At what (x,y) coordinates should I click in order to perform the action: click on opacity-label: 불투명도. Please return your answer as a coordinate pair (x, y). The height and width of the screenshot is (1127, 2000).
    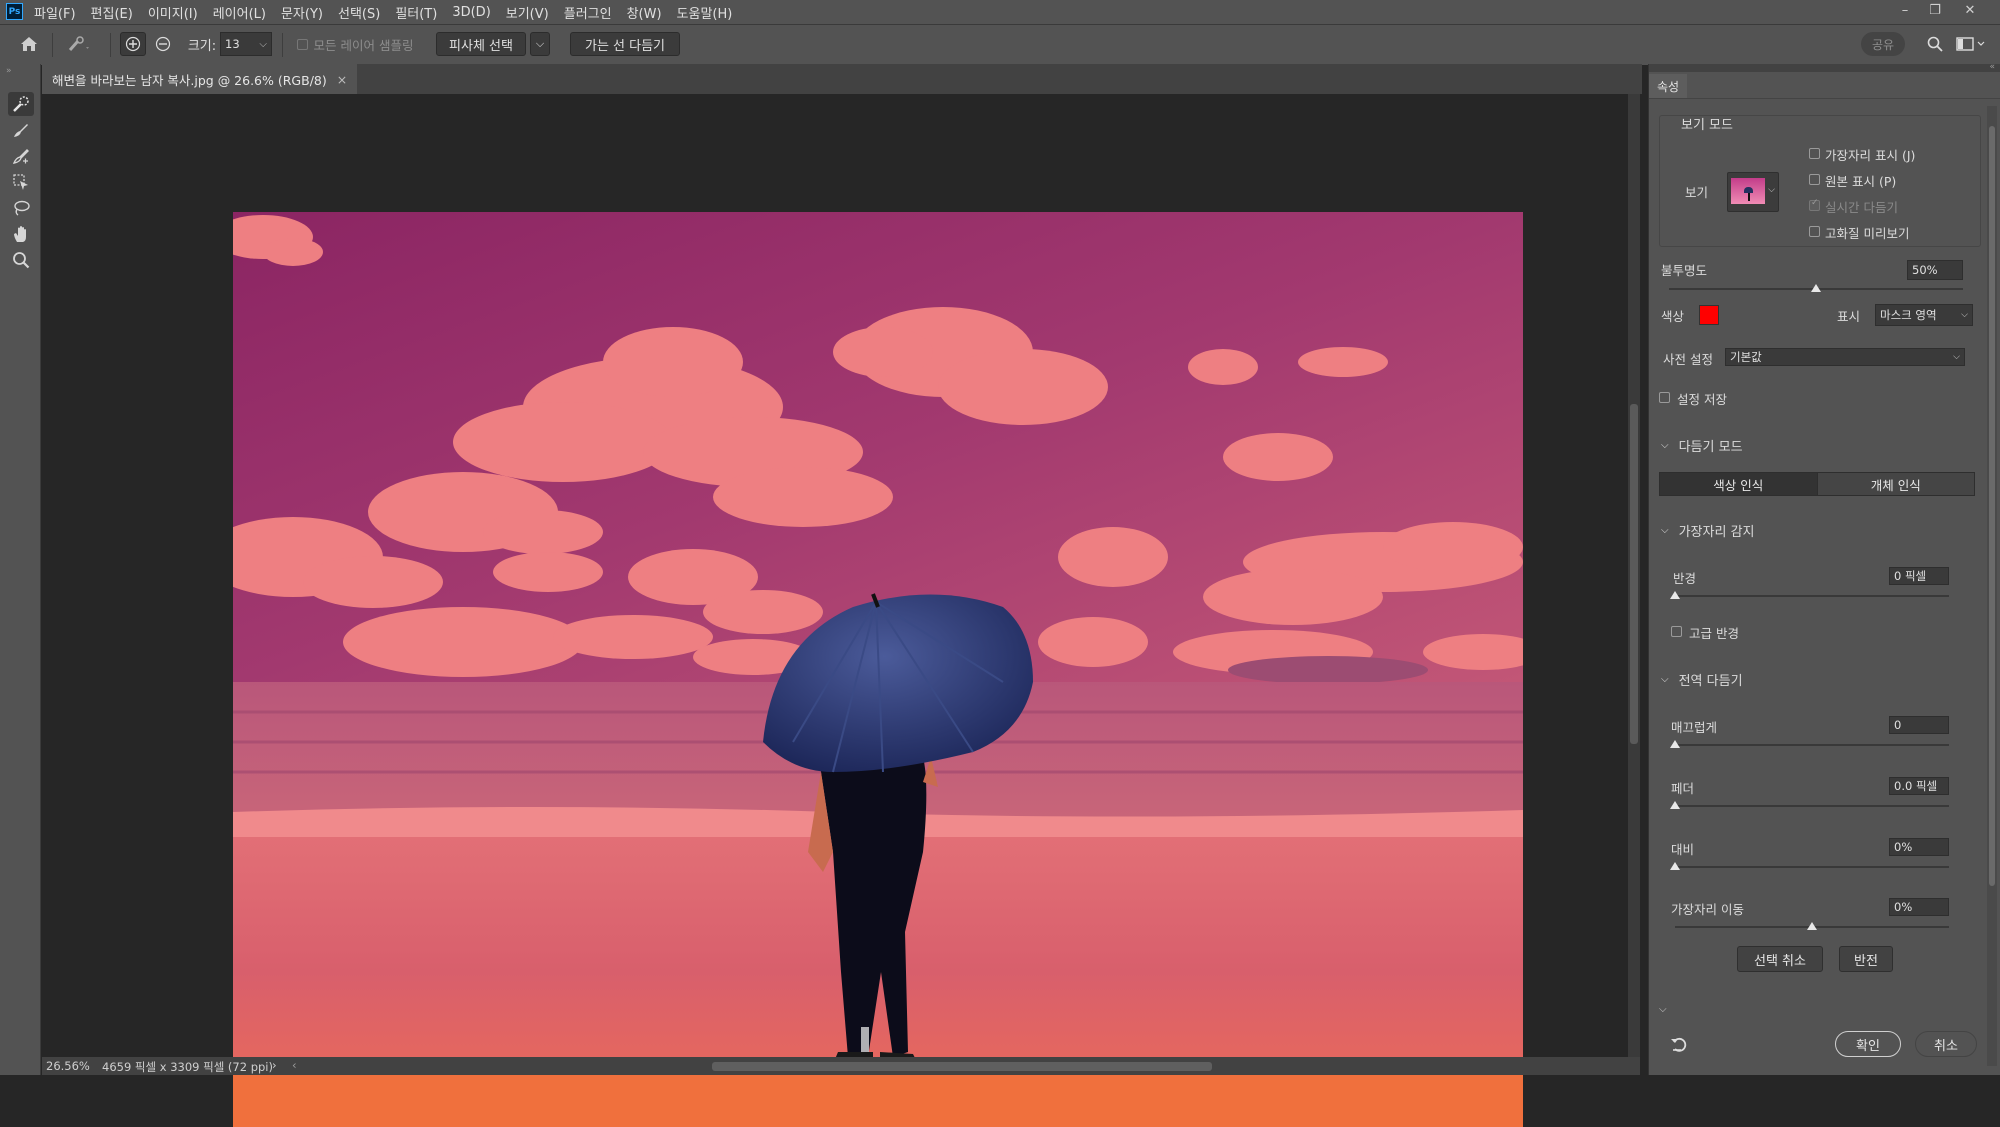
    Looking at the image, I should click on (1684, 270).